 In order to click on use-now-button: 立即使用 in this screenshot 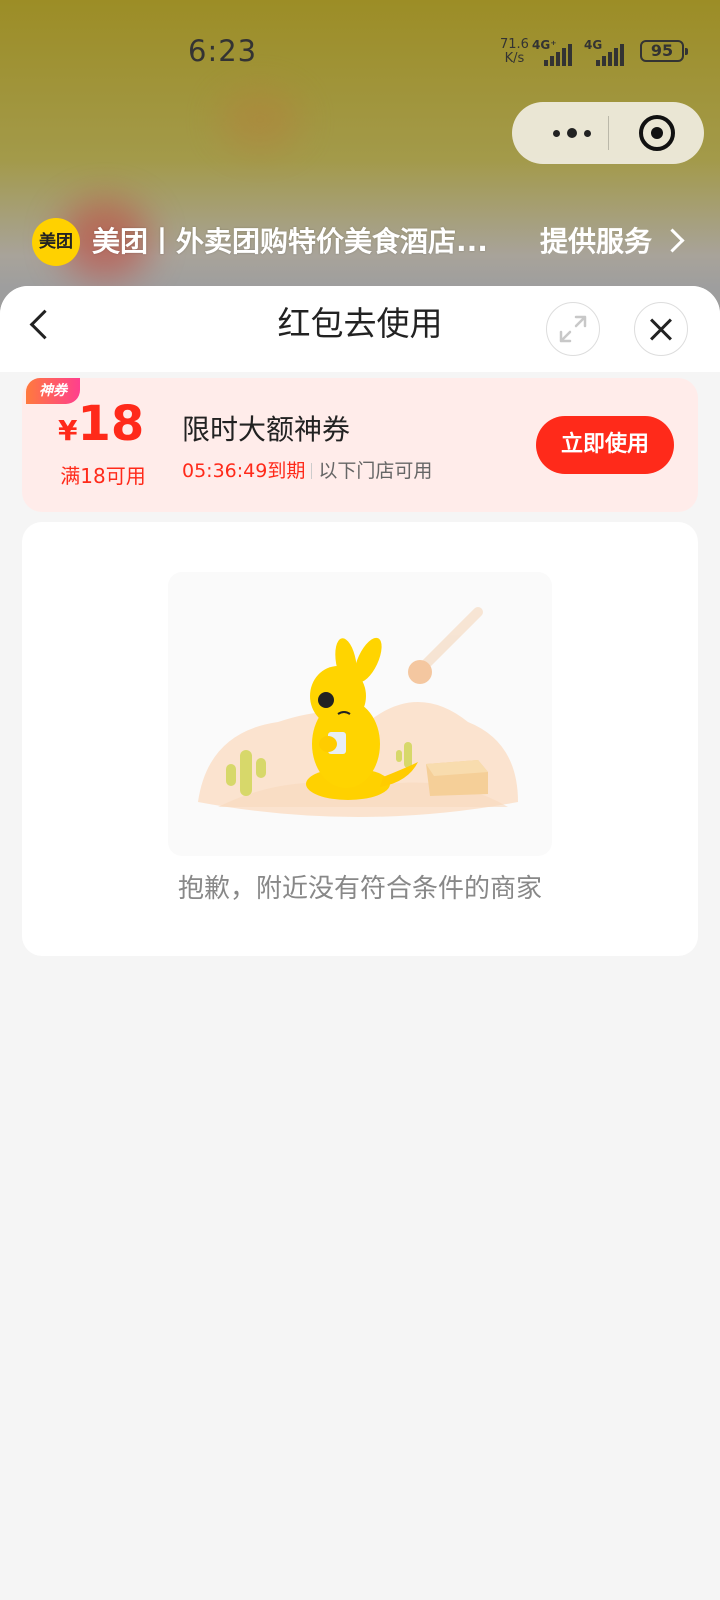, I will do `click(605, 445)`.